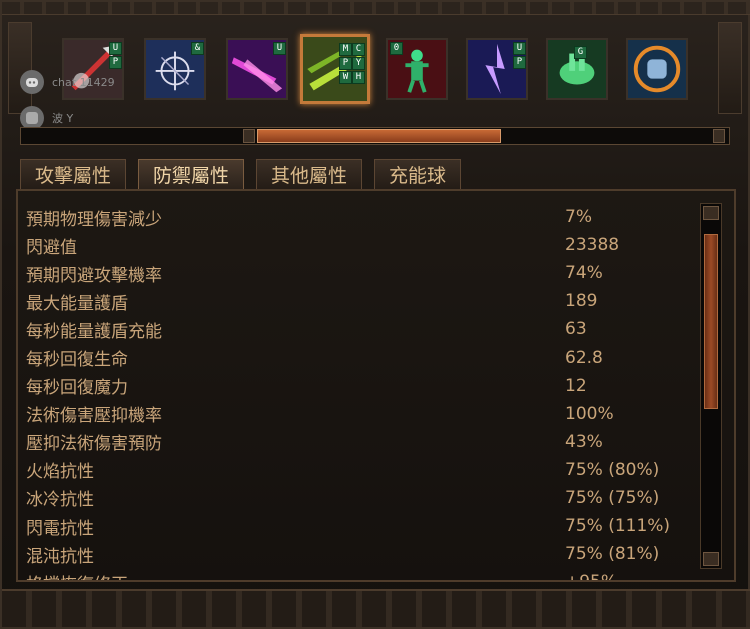  What do you see at coordinates (356, 414) in the screenshot?
I see `stat-row: 法術傷害壓抑機率 100%` at bounding box center [356, 414].